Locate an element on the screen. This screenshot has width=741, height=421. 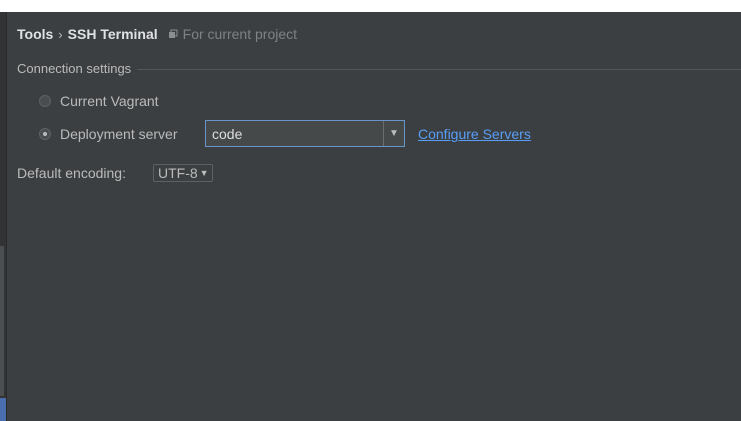
group-title: Connection settings is located at coordinates (77, 69).